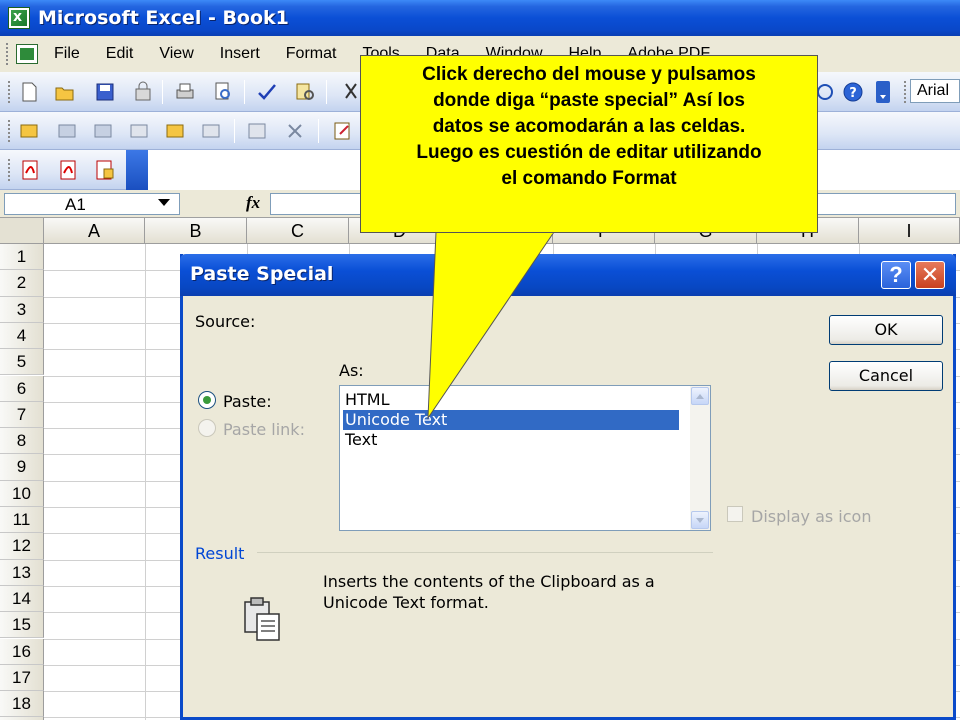 The height and width of the screenshot is (720, 960). Describe the element at coordinates (22, 362) in the screenshot. I see `row-header: 5` at that location.